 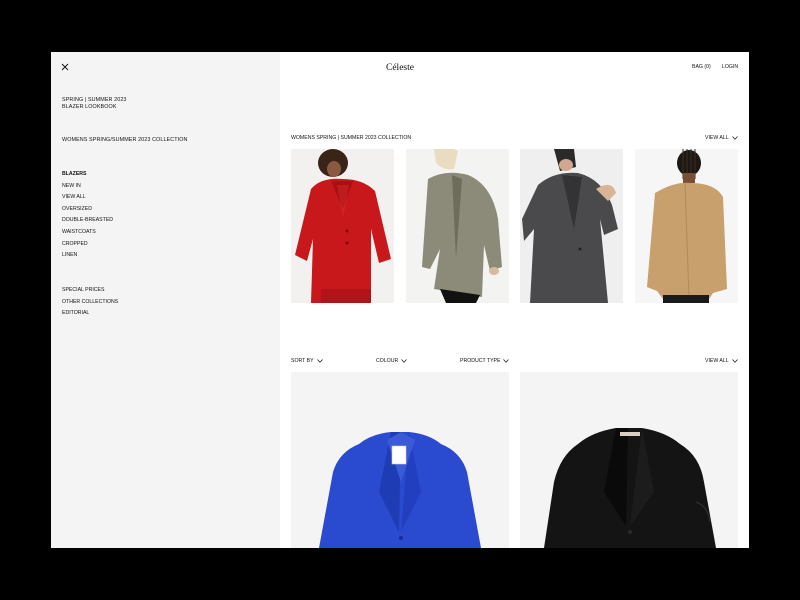 I want to click on colour-label: COLOUR, so click(x=387, y=361).